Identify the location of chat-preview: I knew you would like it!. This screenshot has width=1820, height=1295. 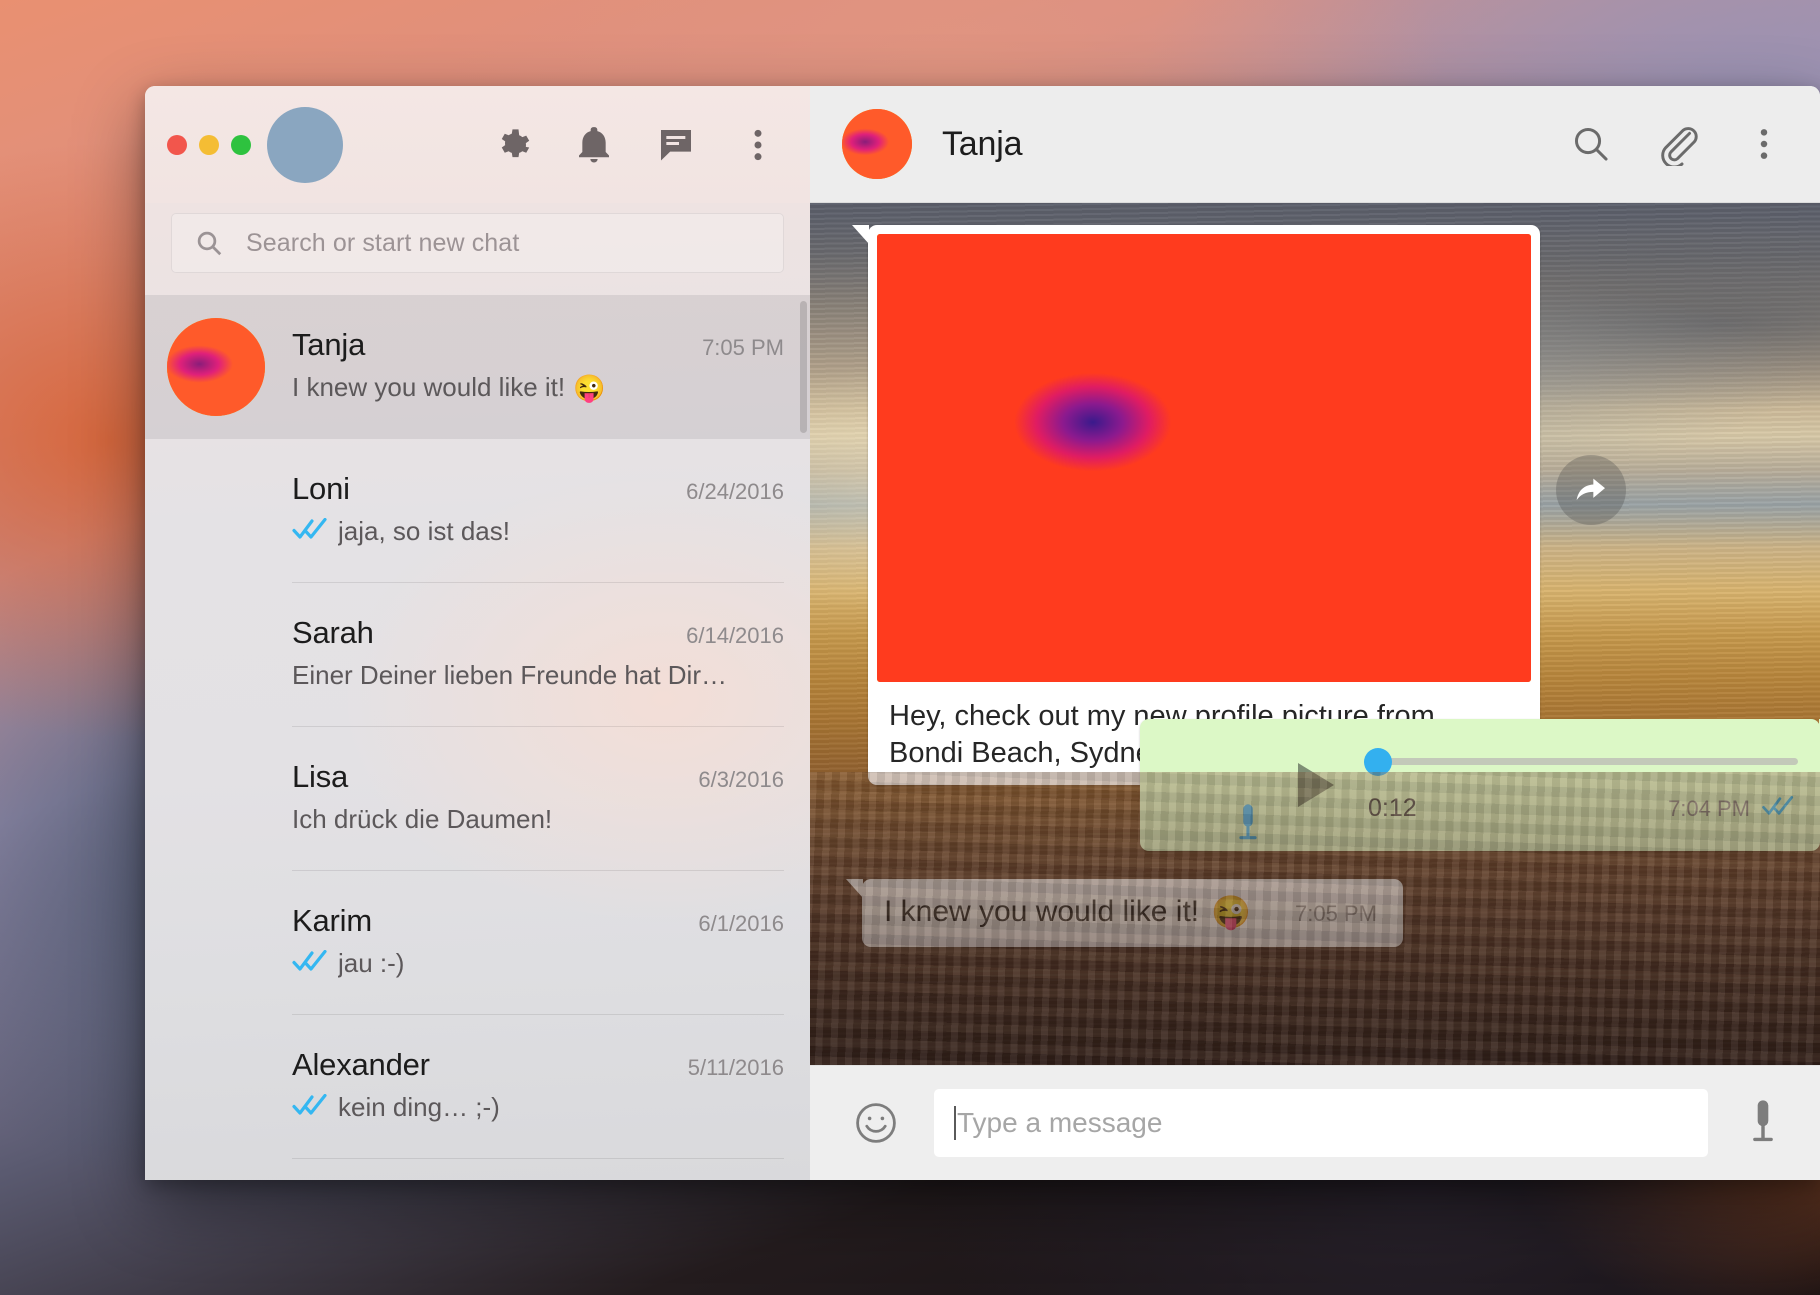
(429, 387).